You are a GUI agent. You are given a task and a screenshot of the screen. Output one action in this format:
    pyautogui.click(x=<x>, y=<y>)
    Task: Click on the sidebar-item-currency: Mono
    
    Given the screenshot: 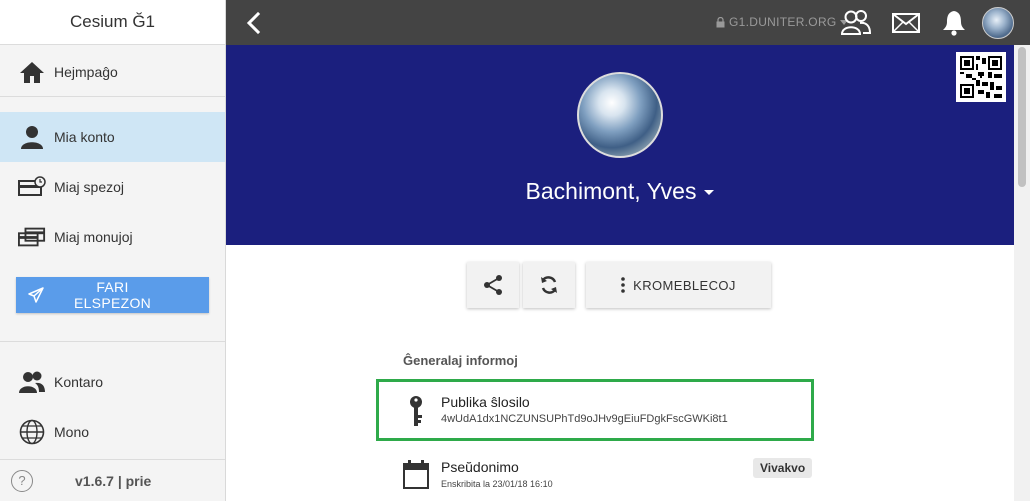 What is the action you would take?
    pyautogui.click(x=112, y=432)
    